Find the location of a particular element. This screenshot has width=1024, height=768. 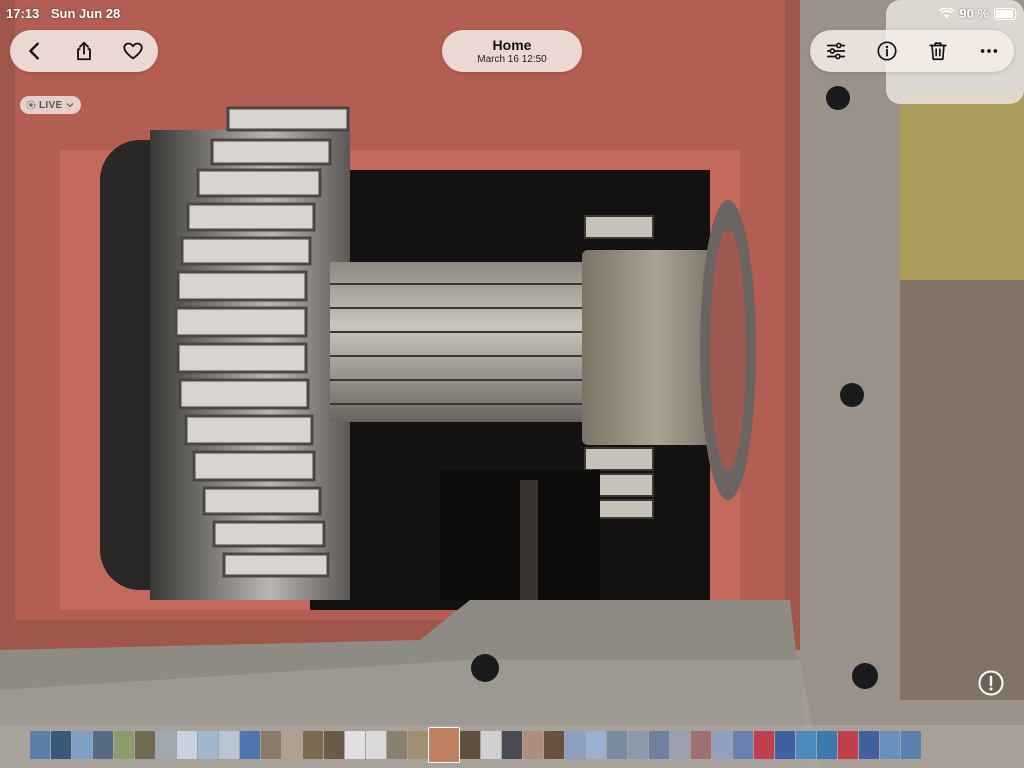

ellipsis-icon is located at coordinates (989, 51).